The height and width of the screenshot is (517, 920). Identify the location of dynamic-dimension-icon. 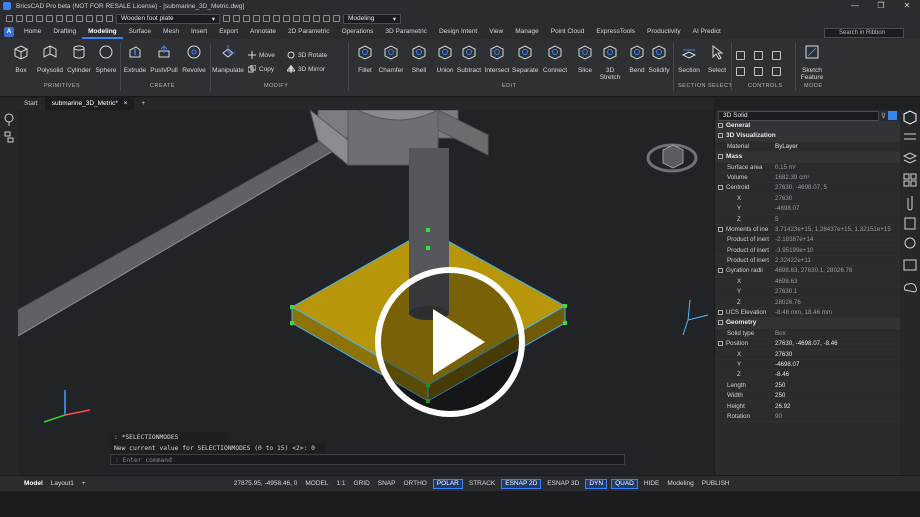
(776, 55).